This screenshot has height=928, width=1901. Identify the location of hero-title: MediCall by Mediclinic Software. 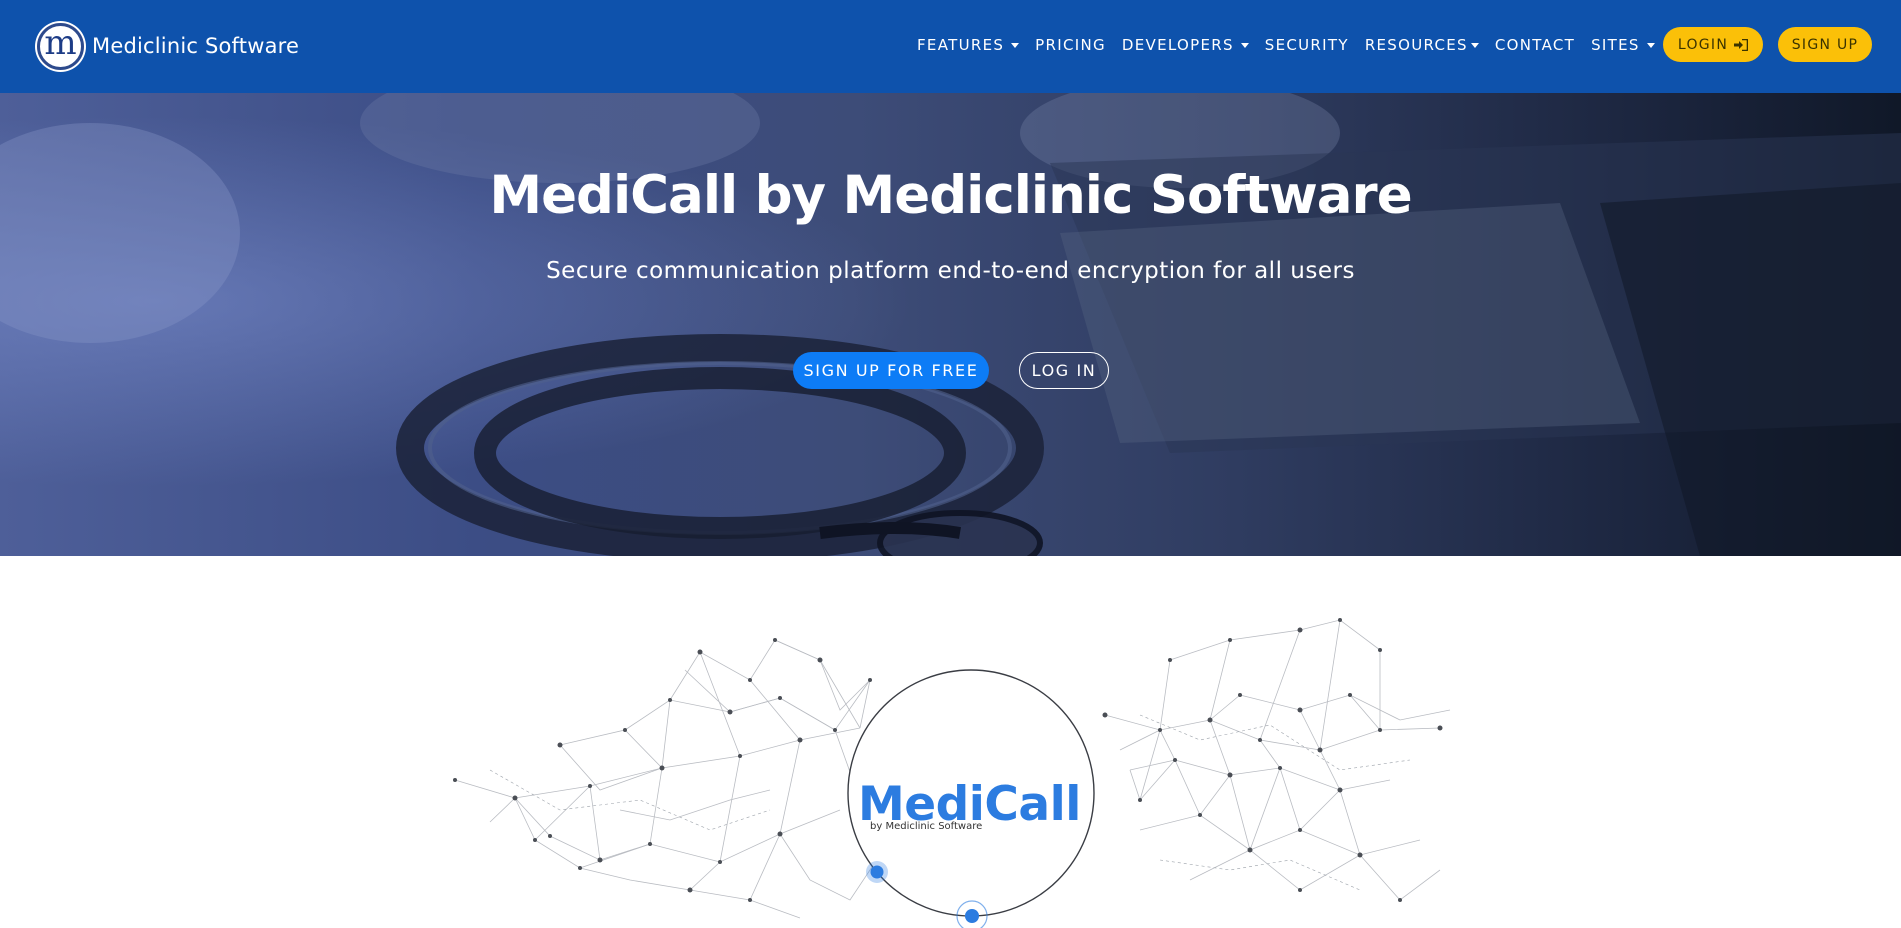
(950, 195).